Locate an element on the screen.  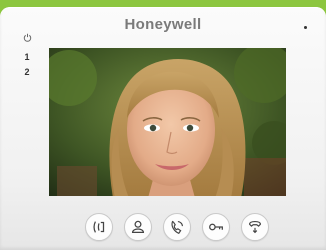
talk-button is located at coordinates (99, 227).